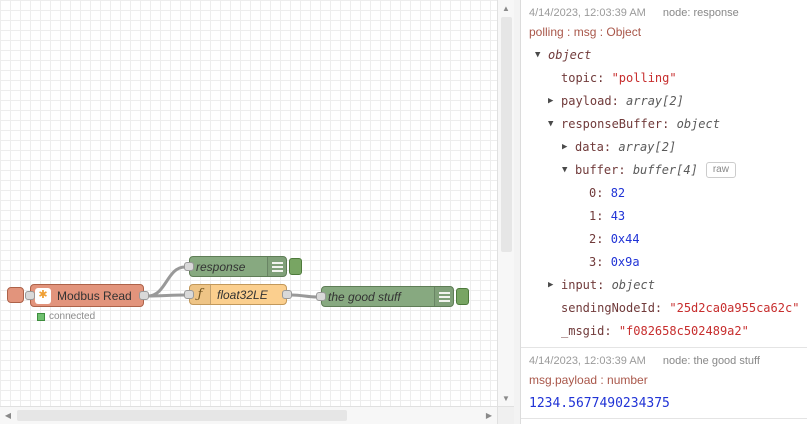 The width and height of the screenshot is (807, 424). Describe the element at coordinates (586, 285) in the screenshot. I see `tree-key: input` at that location.